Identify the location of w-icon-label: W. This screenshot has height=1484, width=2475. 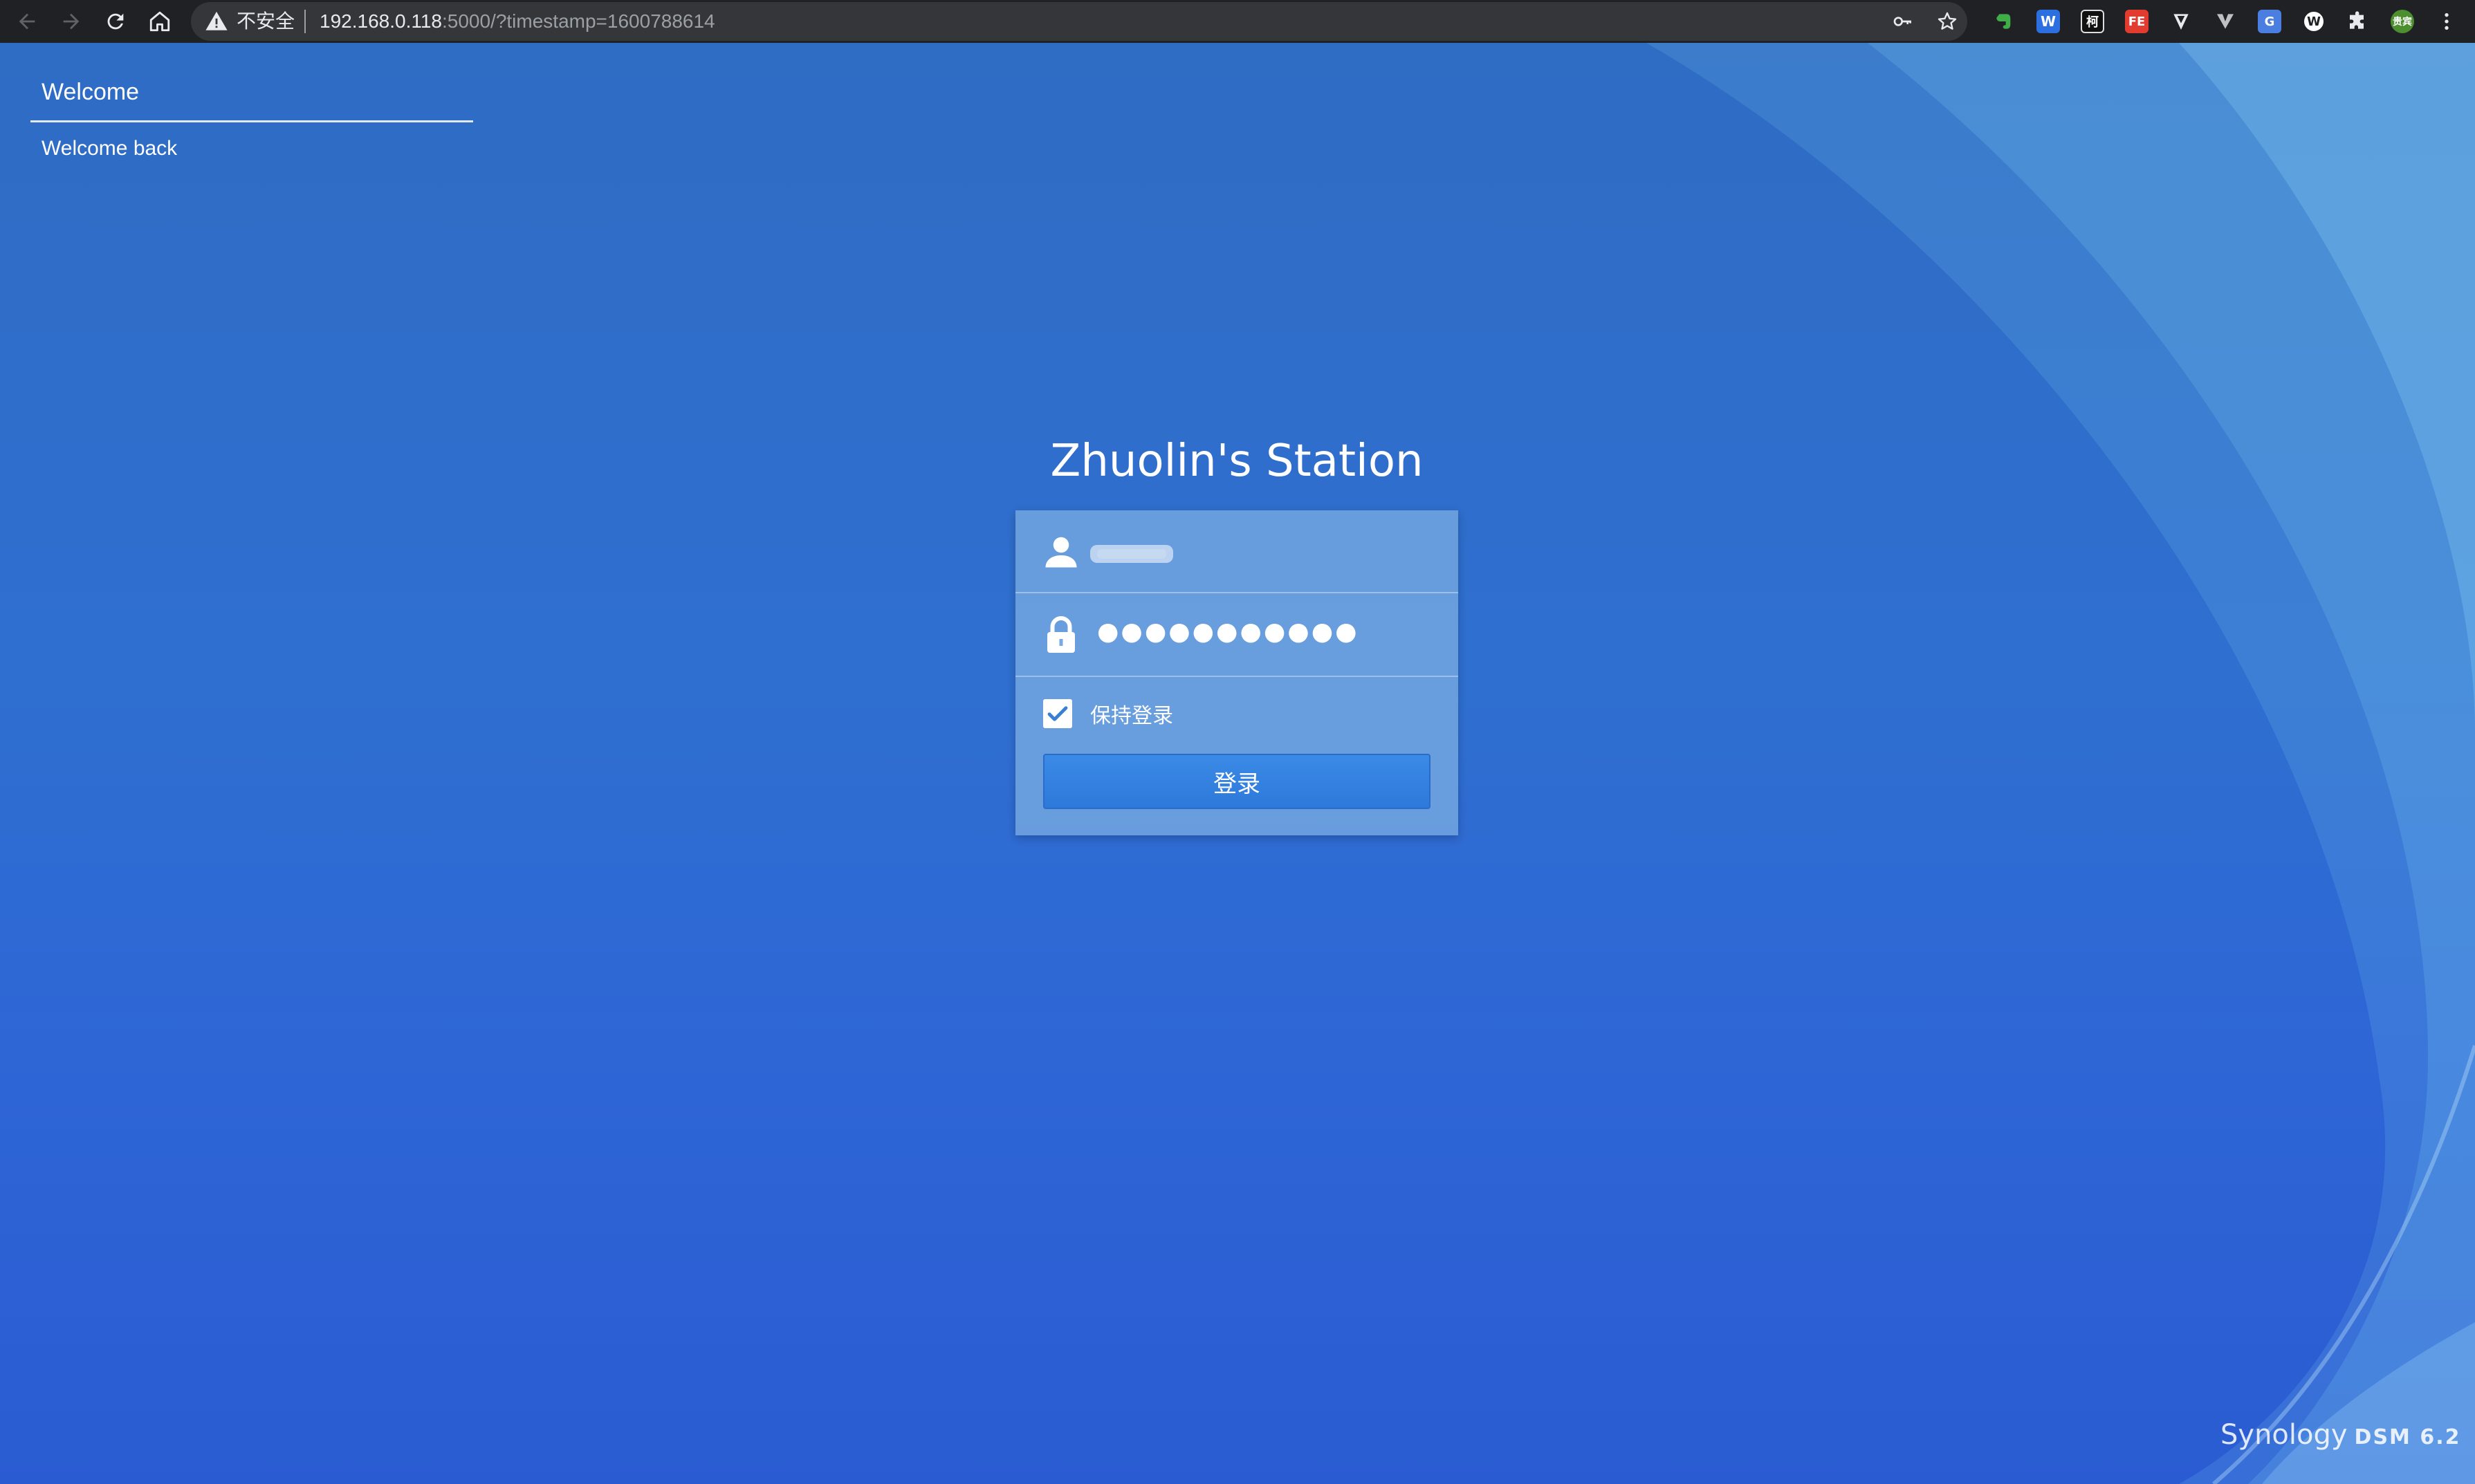
(2048, 21).